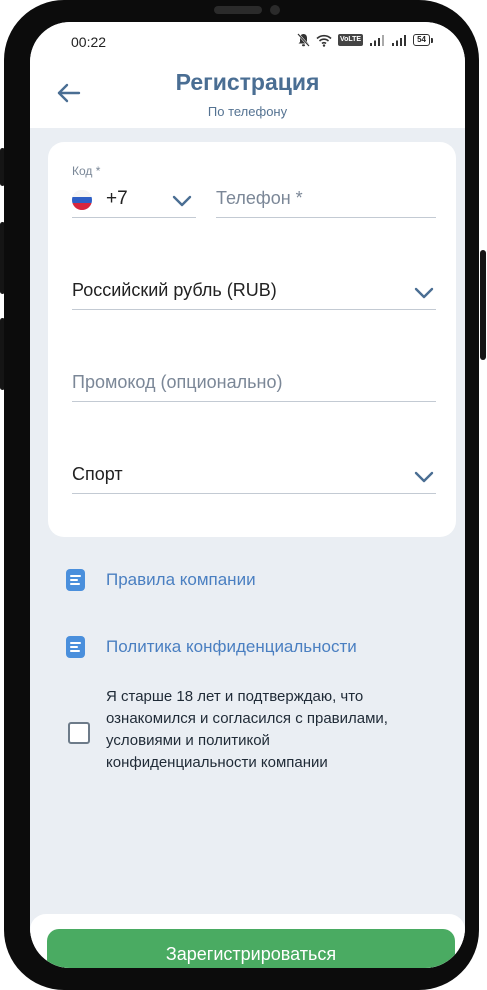 The height and width of the screenshot is (990, 487). Describe the element at coordinates (97, 474) in the screenshot. I see `bonus-value: Спорт` at that location.